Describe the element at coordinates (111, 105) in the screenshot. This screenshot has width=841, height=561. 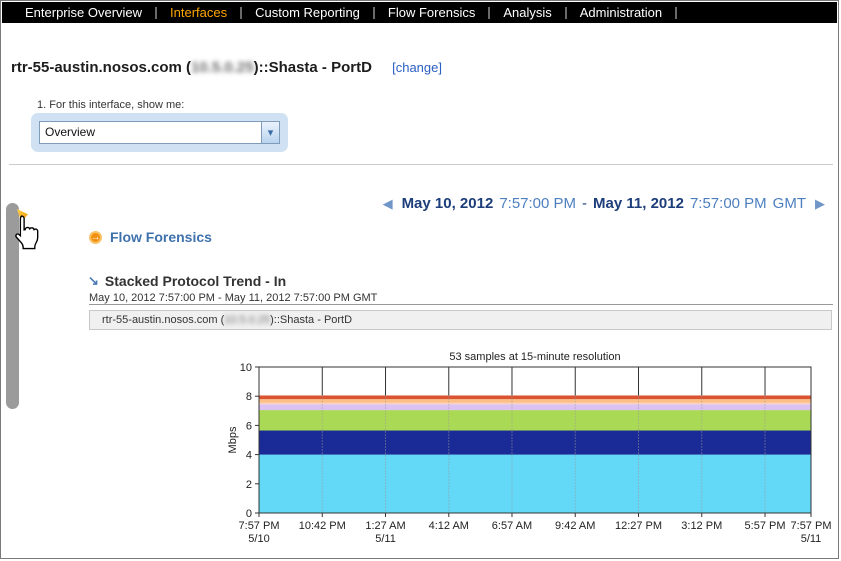
I see `interface-question-label: 1. For this interface, show me:` at that location.